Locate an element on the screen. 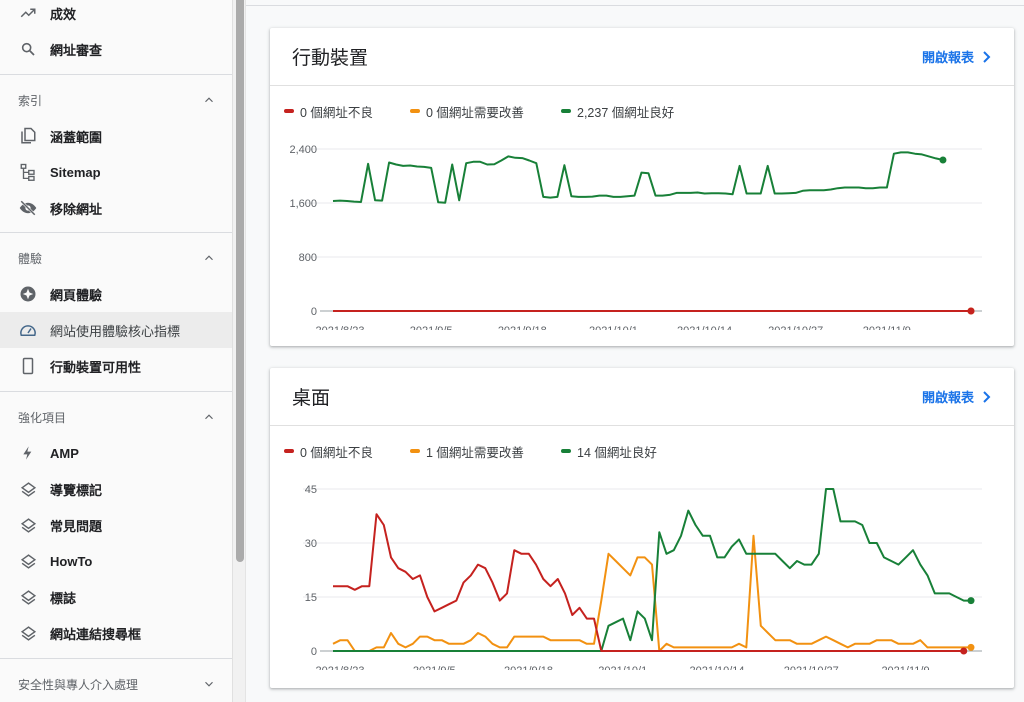 The height and width of the screenshot is (702, 1024). sidebar-item-page-experience: 網頁體驗 is located at coordinates (116, 294).